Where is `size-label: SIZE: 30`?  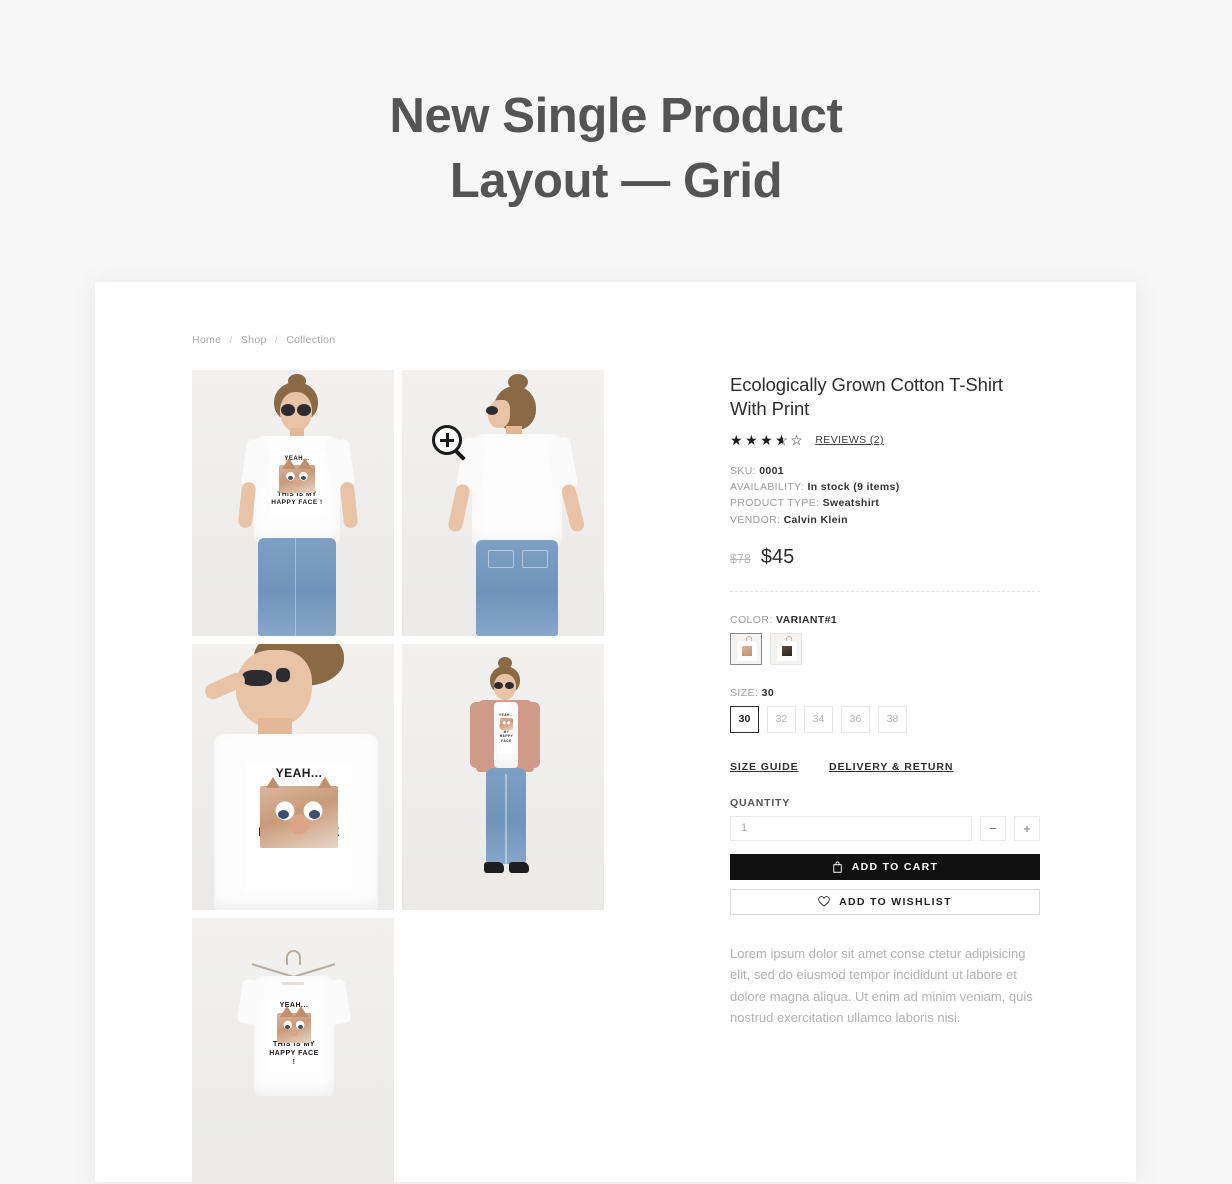 size-label: SIZE: 30 is located at coordinates (885, 693).